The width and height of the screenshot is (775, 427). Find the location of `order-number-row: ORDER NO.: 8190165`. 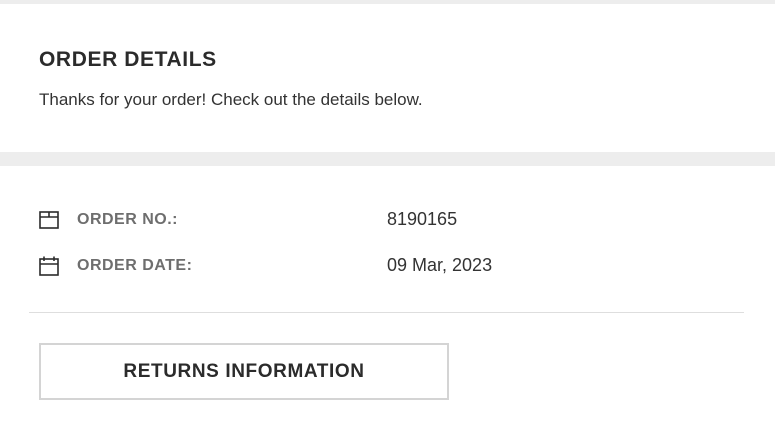

order-number-row: ORDER NO.: 8190165 is located at coordinates (389, 221).